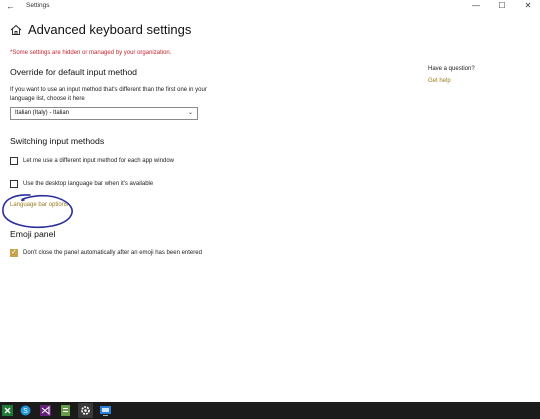 The width and height of the screenshot is (540, 419). Describe the element at coordinates (45, 410) in the screenshot. I see `visual-studio-icon` at that location.